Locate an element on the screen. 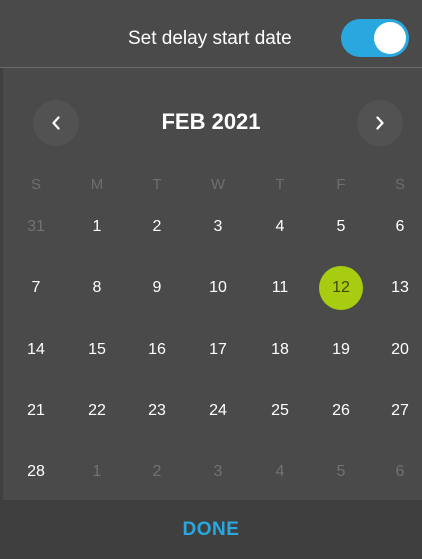 This screenshot has width=422, height=559. calendar-day: 8 is located at coordinates (97, 288).